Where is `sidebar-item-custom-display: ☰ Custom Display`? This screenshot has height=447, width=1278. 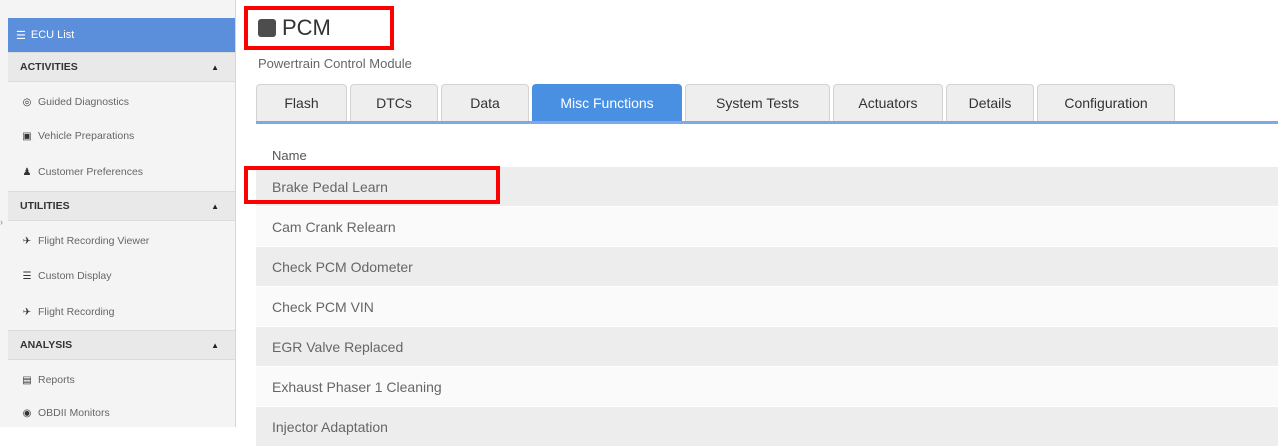 sidebar-item-custom-display: ☰ Custom Display is located at coordinates (121, 276).